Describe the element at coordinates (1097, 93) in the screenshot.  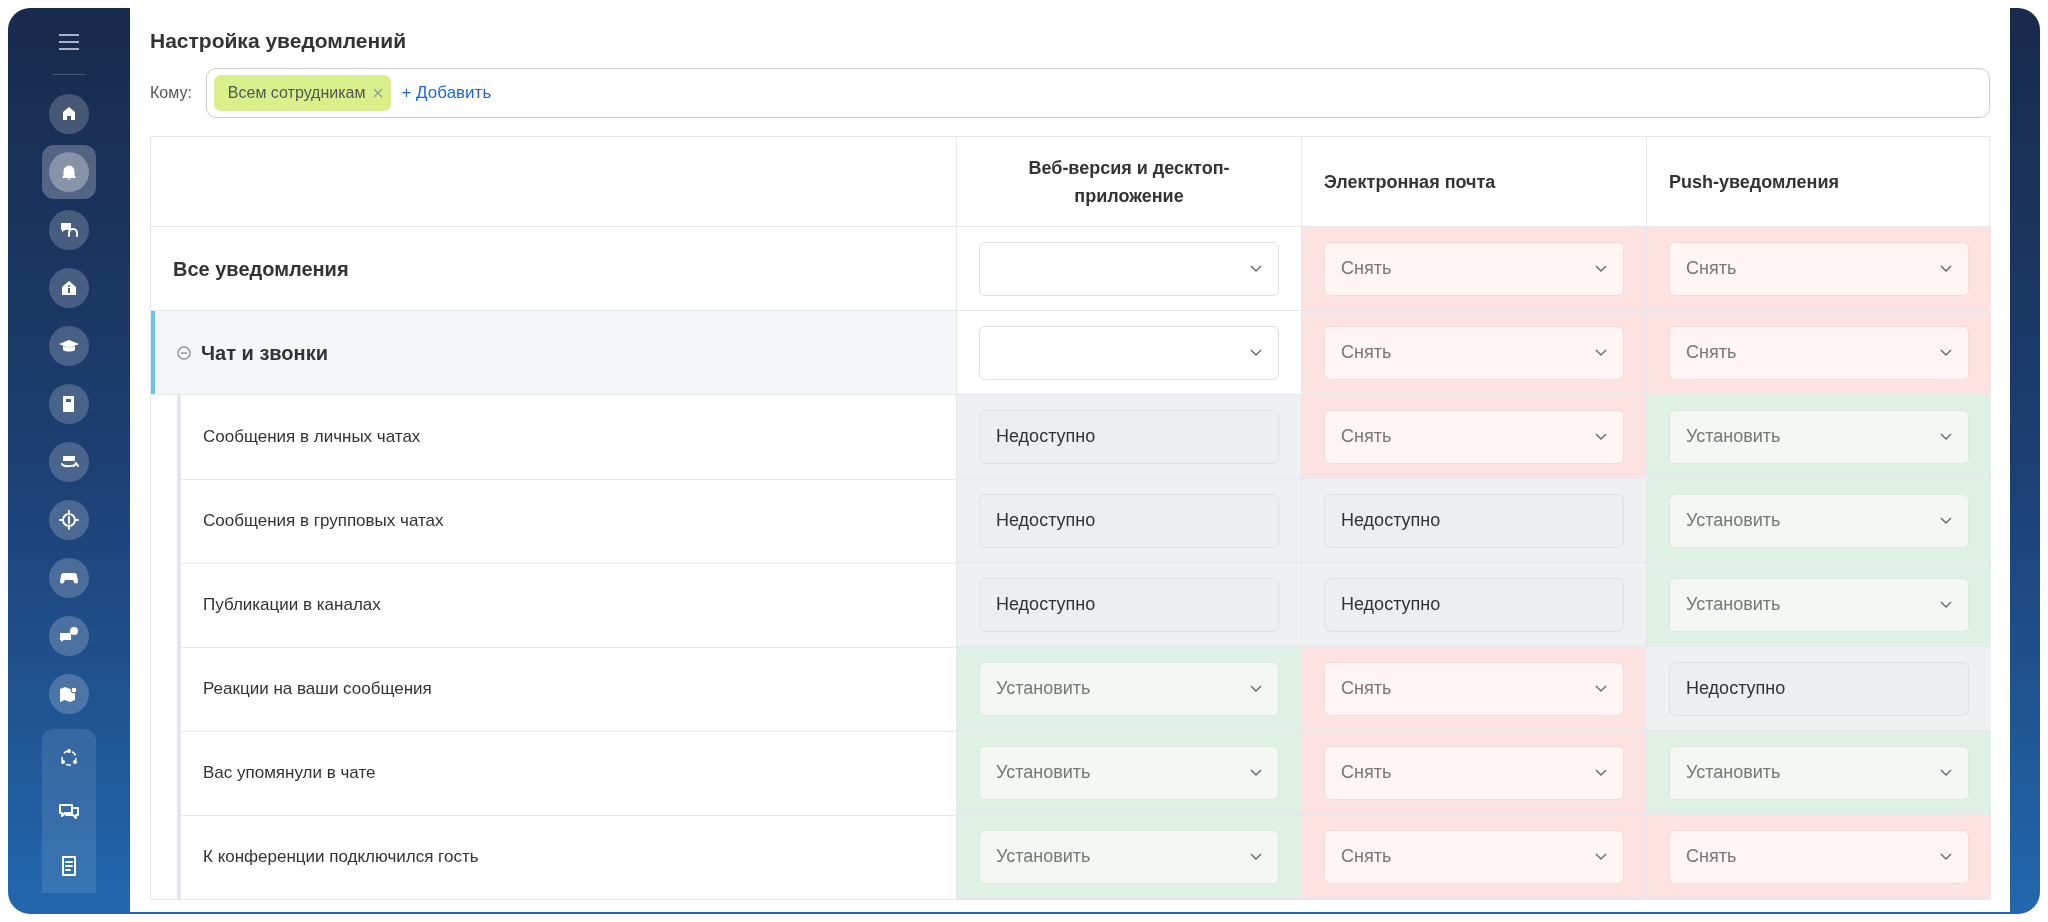
I see `recipient-field: Всем сотрудникам + Добавить` at that location.